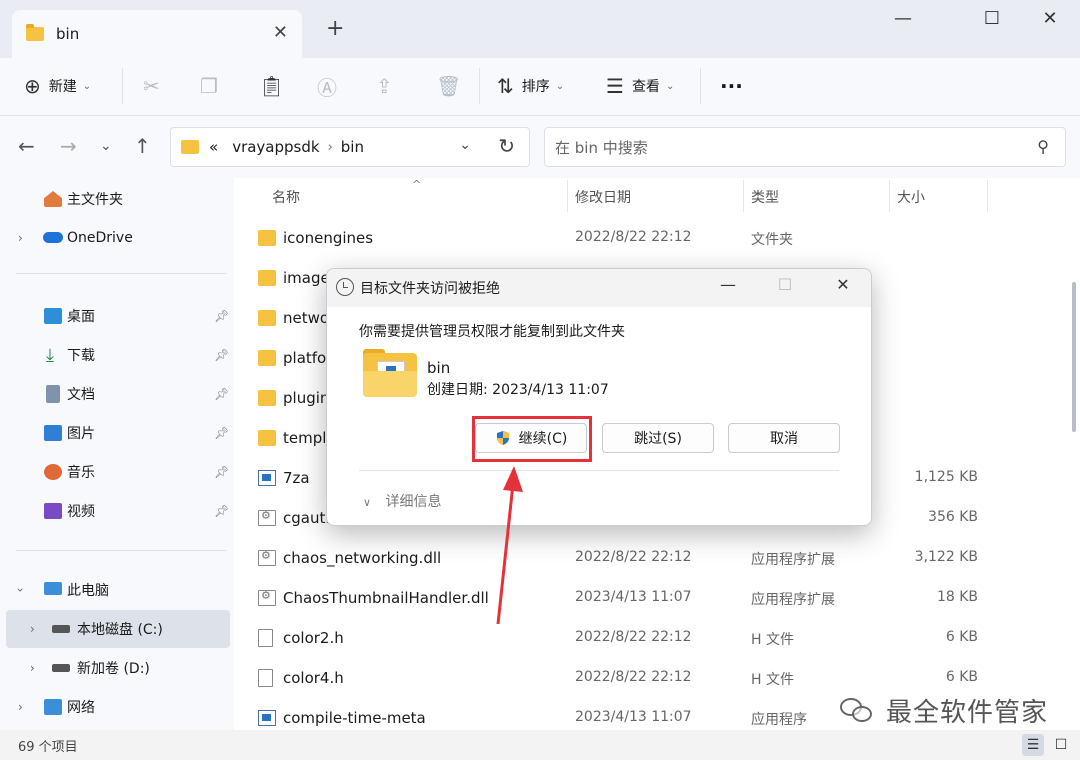  I want to click on tab-close-icon: ✕, so click(280, 32).